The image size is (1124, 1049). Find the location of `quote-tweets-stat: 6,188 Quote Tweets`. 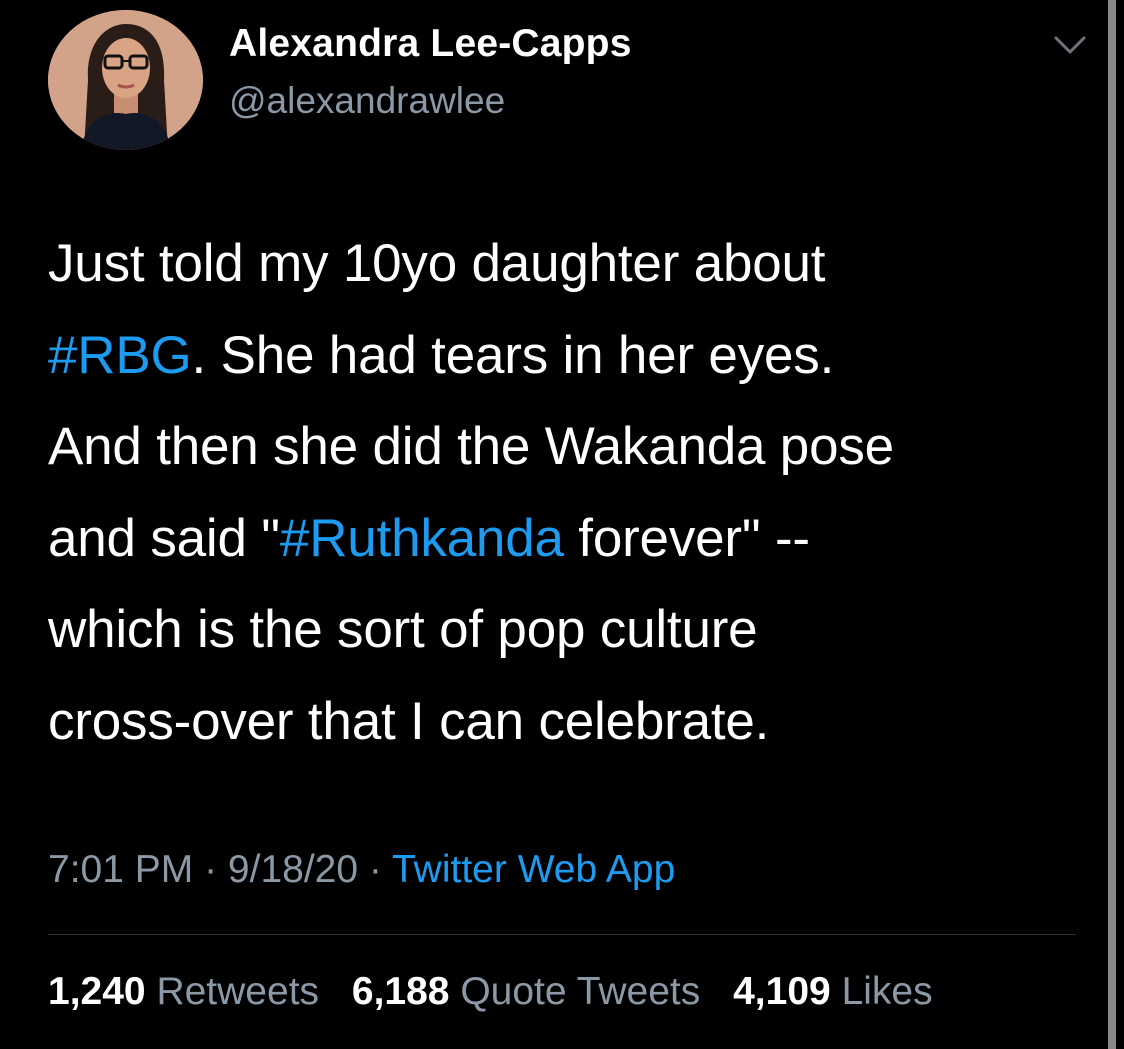

quote-tweets-stat: 6,188 Quote Tweets is located at coordinates (526, 991).